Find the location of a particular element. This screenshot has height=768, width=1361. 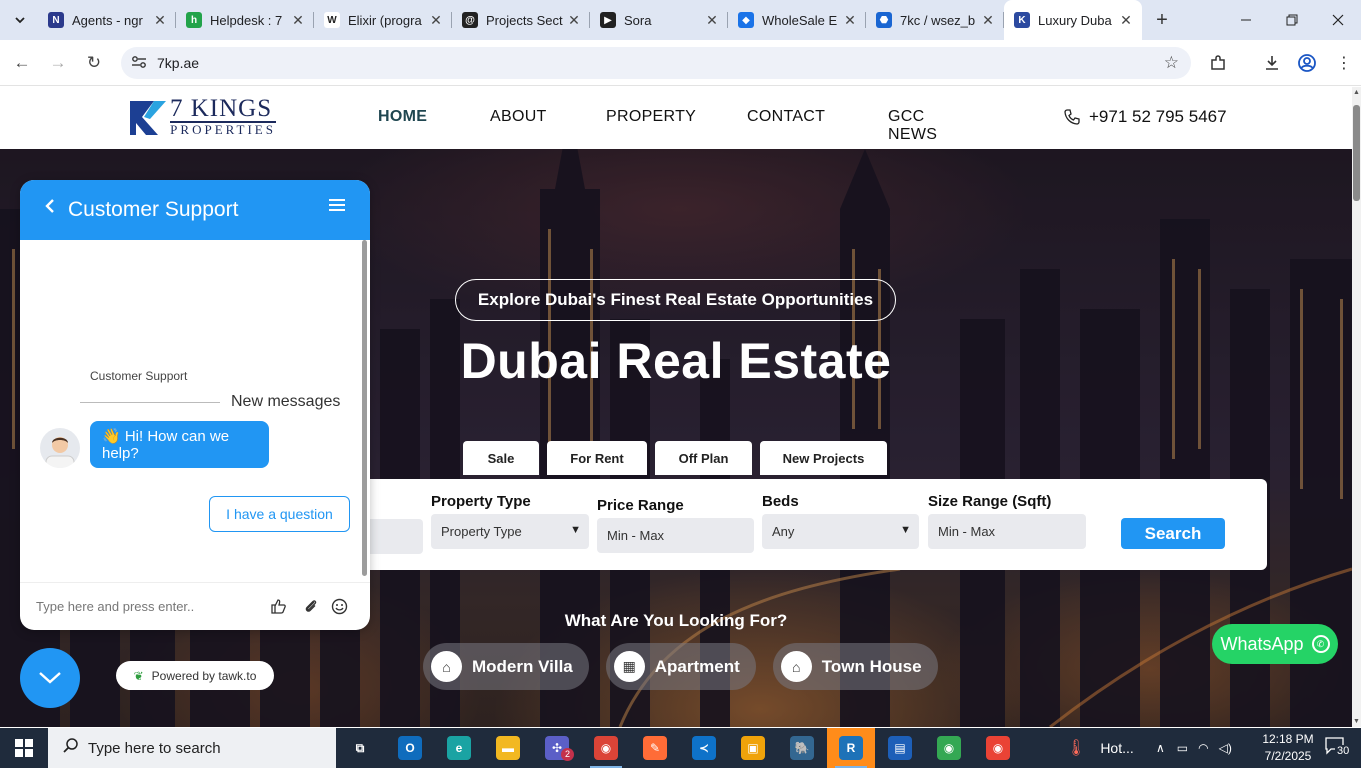

system-clock: 12:18 PM 7/2/2025 is located at coordinates (1288, 748).